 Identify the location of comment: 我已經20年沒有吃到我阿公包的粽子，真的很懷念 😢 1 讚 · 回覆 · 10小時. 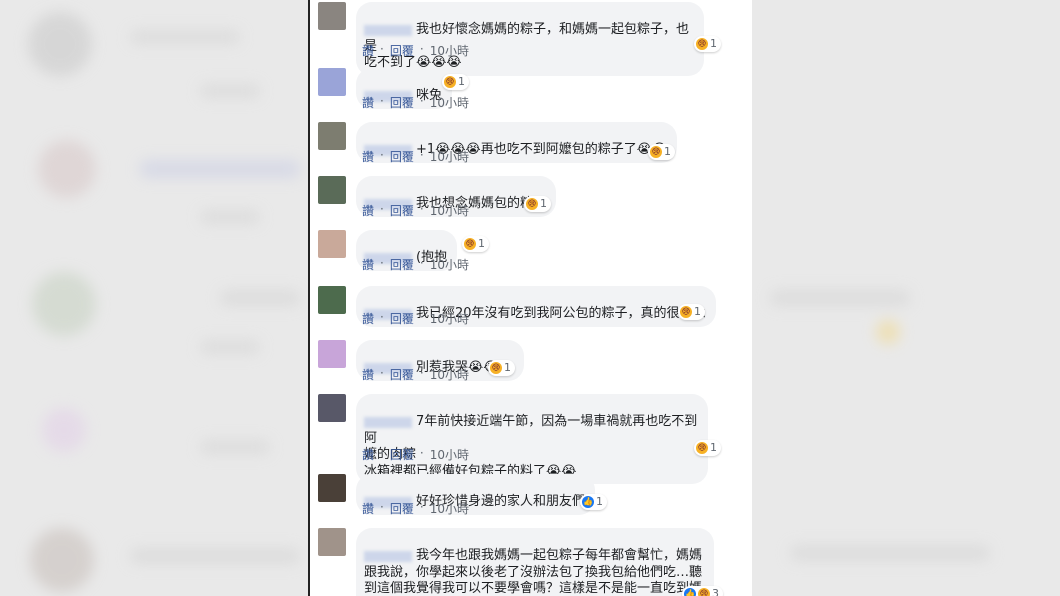
(528, 308).